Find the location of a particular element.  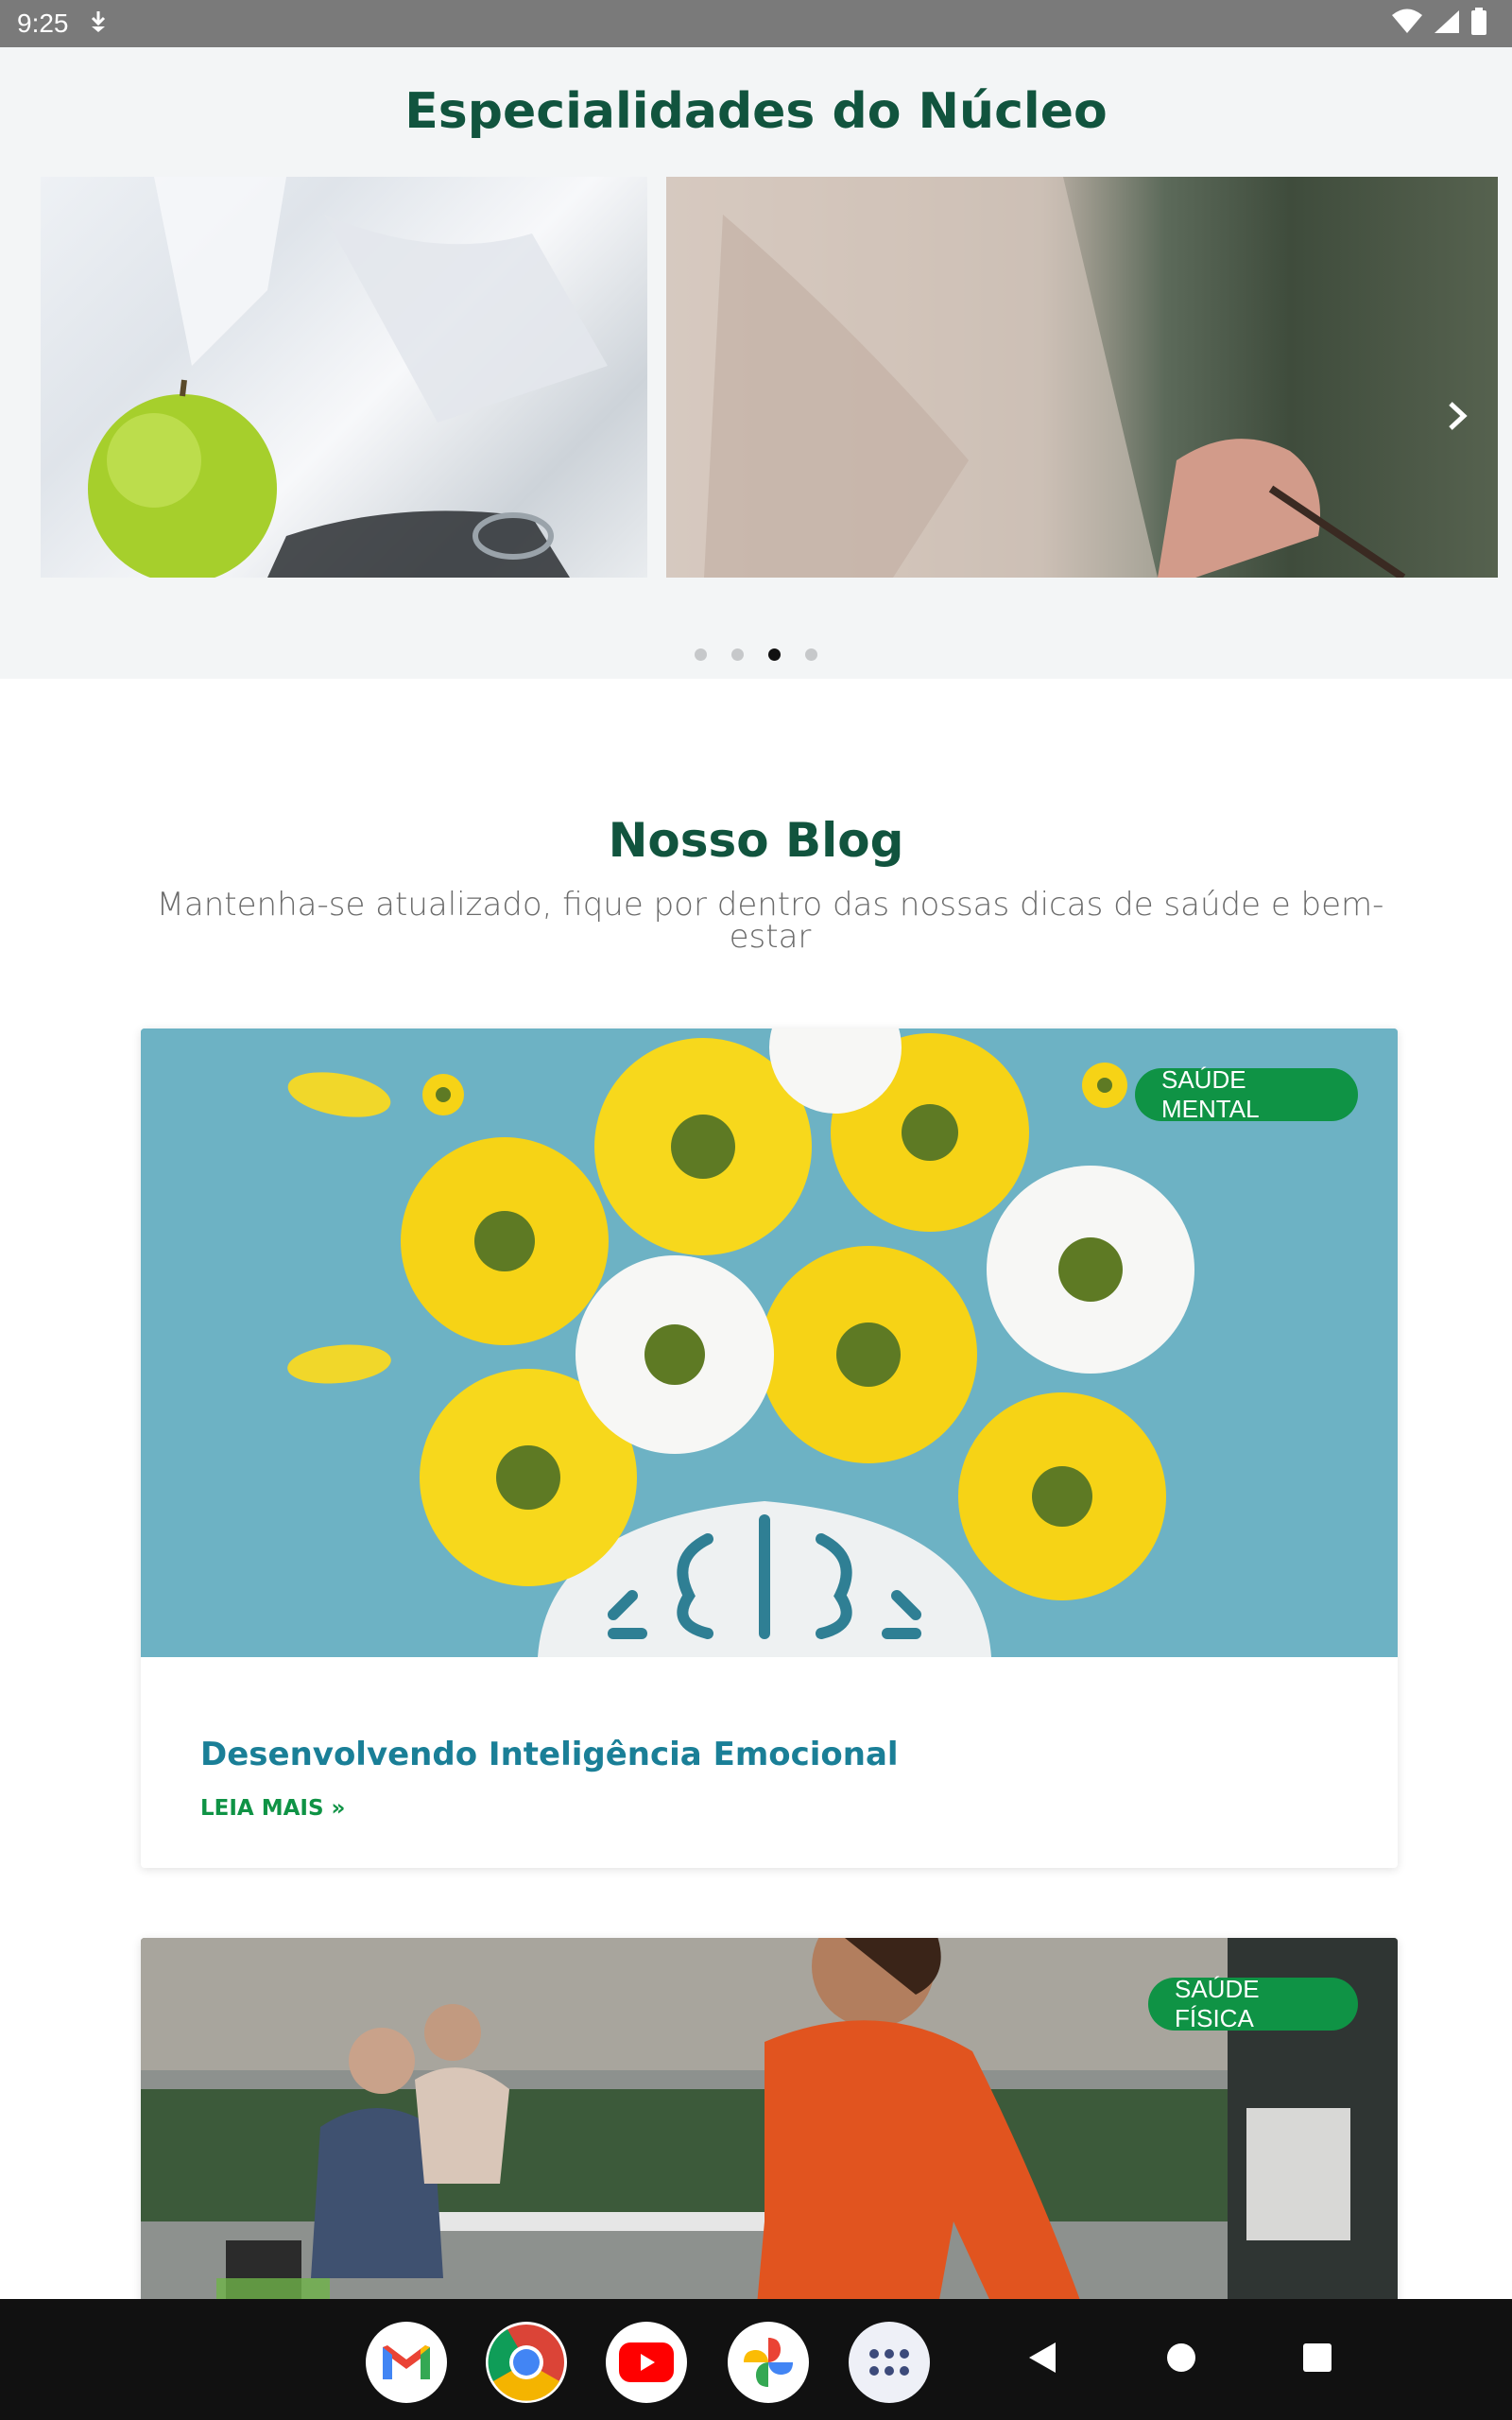

navigation-bar is located at coordinates (756, 2359).